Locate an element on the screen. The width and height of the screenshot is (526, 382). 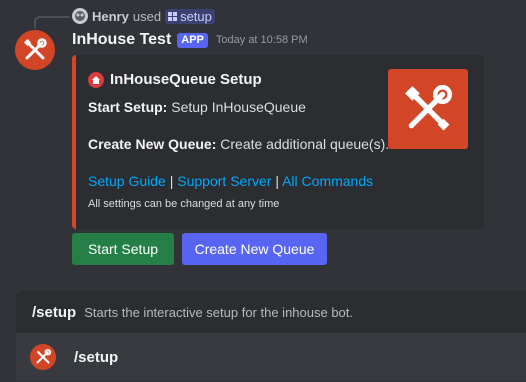
app-badge: APP is located at coordinates (192, 40).